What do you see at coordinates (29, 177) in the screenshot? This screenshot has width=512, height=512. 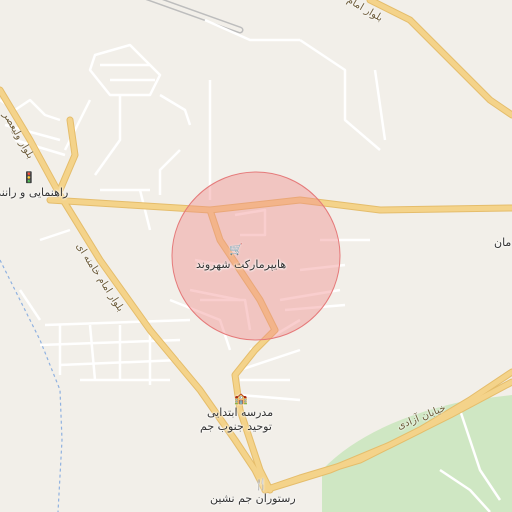 I see `traffic-light-icon: 🚦` at bounding box center [29, 177].